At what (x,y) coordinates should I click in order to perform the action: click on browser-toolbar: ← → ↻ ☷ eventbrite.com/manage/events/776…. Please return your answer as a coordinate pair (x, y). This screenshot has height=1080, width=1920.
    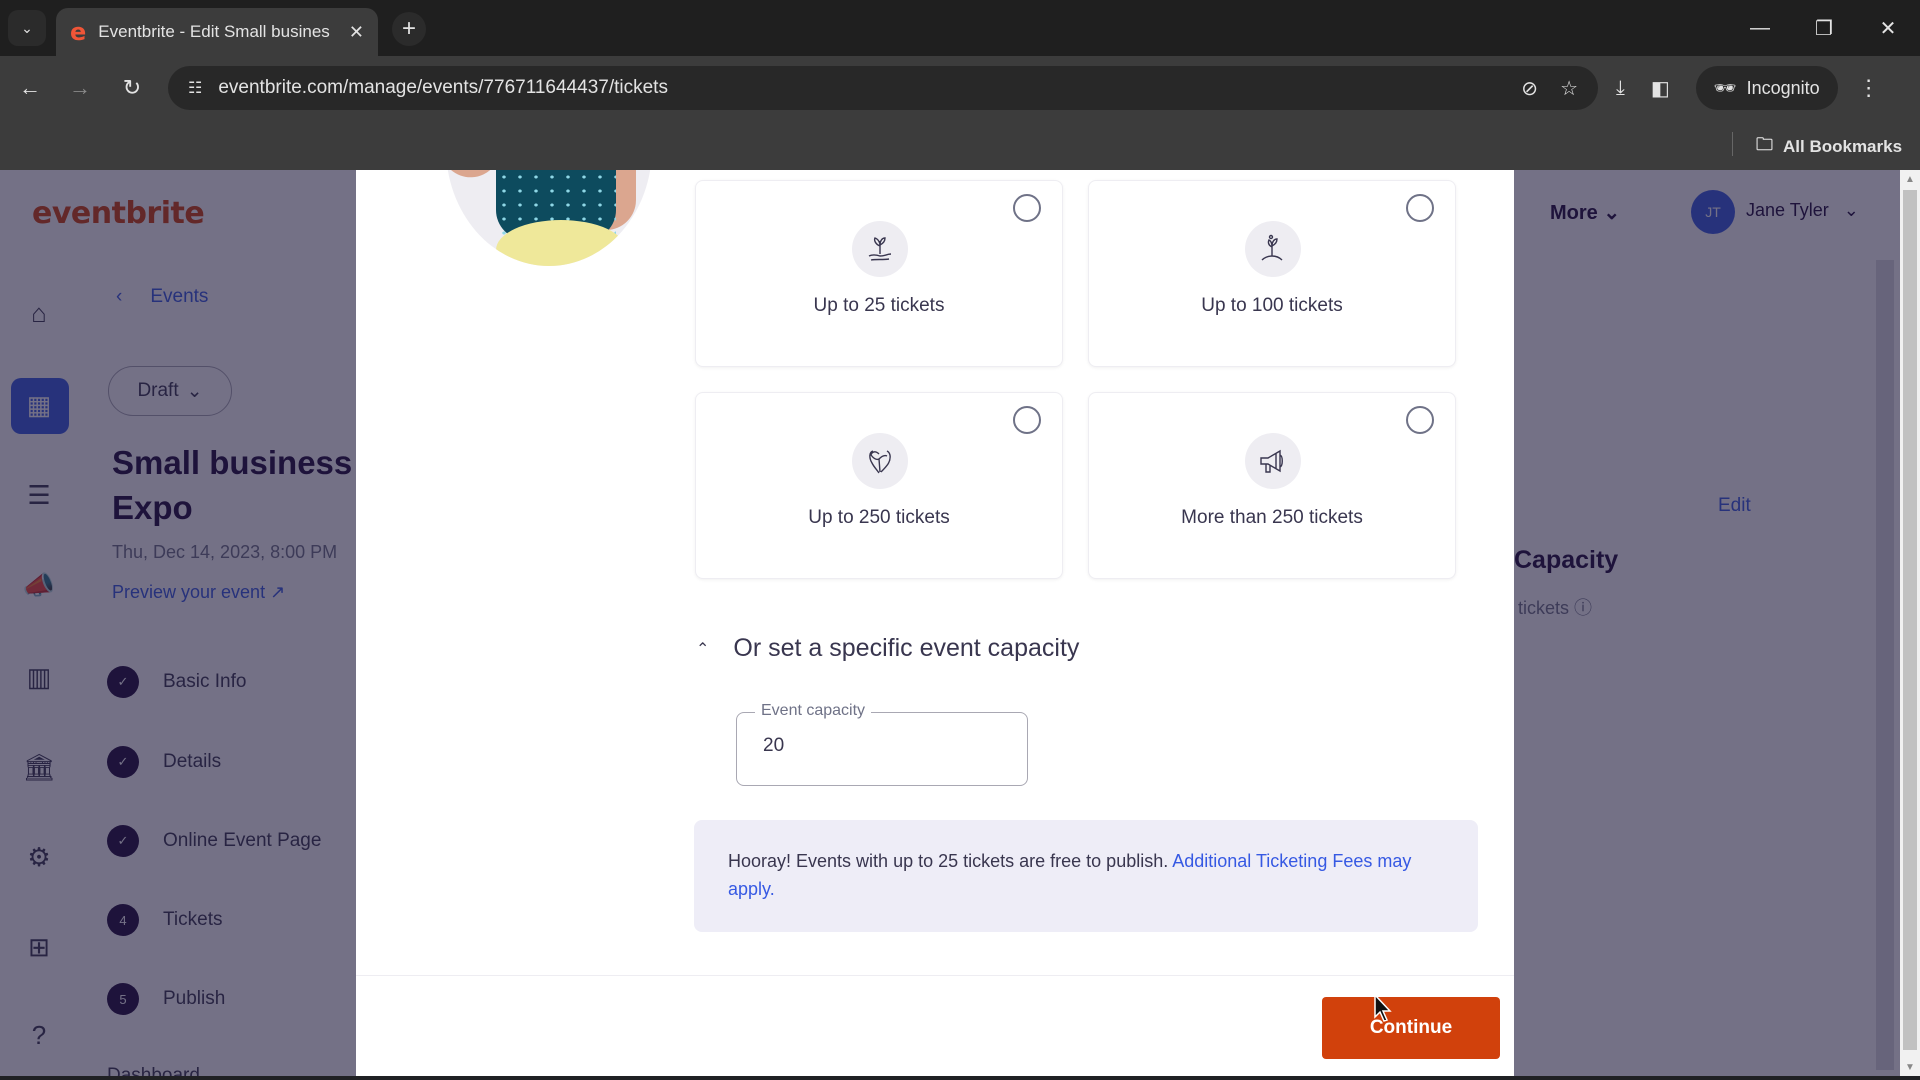
    Looking at the image, I should click on (960, 88).